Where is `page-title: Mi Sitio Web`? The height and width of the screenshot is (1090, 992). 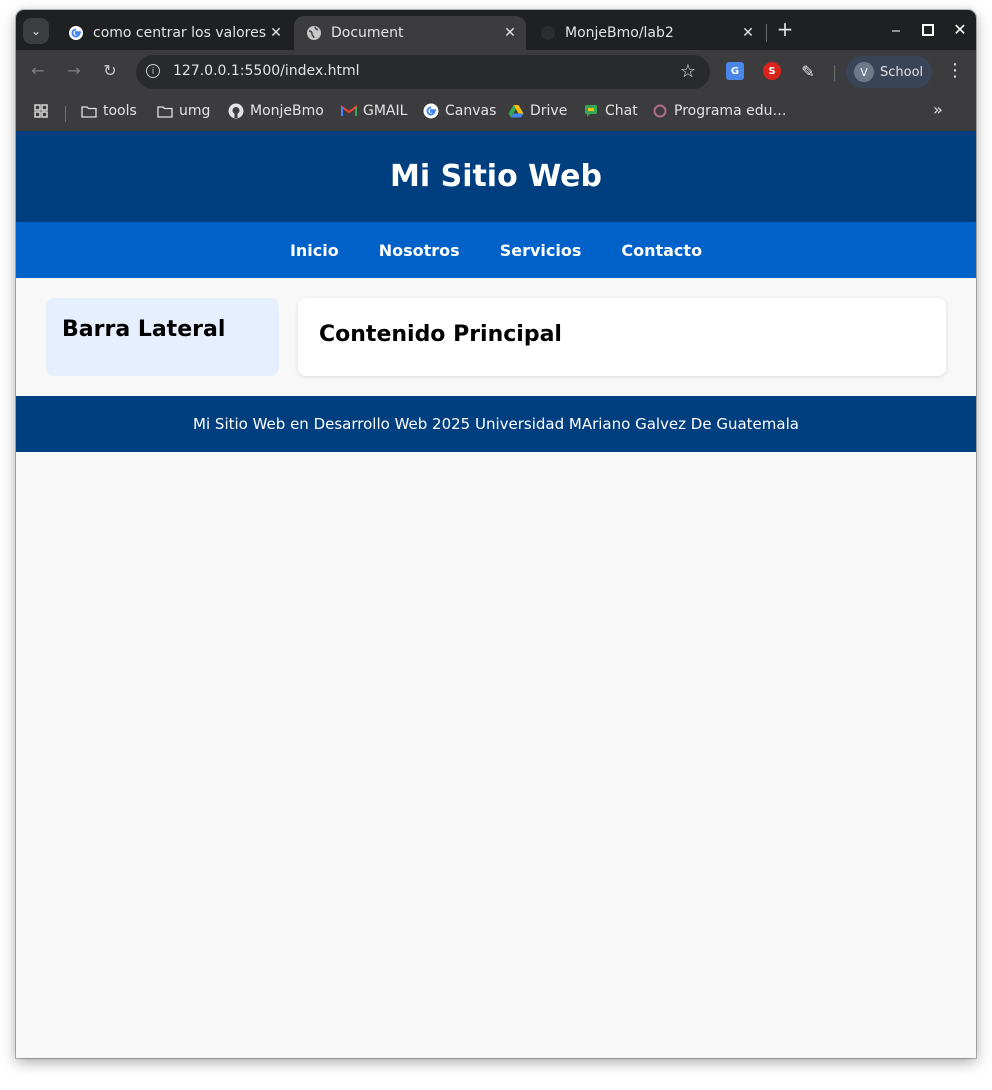 page-title: Mi Sitio Web is located at coordinates (496, 176).